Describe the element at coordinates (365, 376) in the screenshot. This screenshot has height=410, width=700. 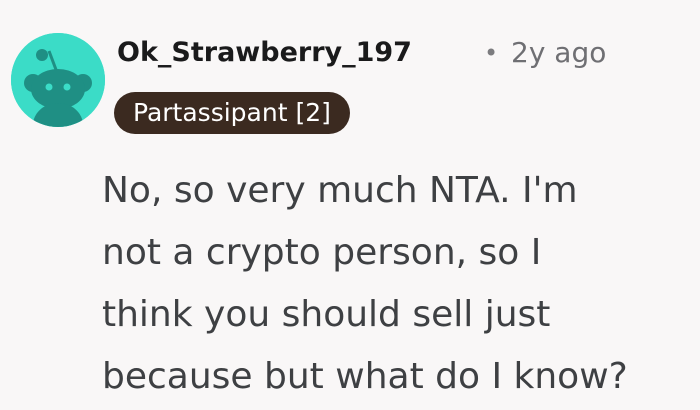
I see `comment-body-line: because but what do I know?` at that location.